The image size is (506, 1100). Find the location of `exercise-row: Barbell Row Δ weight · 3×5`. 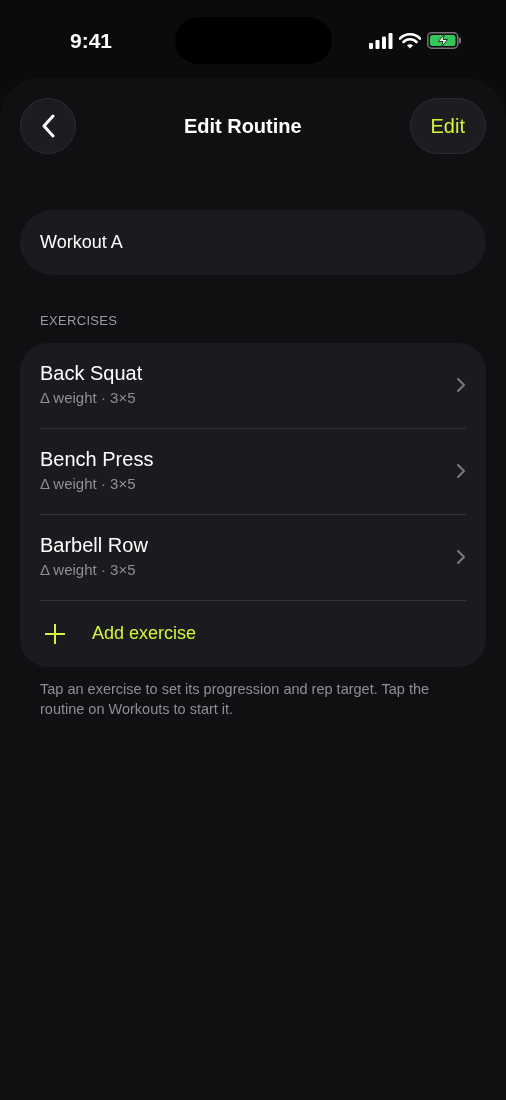

exercise-row: Barbell Row Δ weight · 3×5 is located at coordinates (253, 557).